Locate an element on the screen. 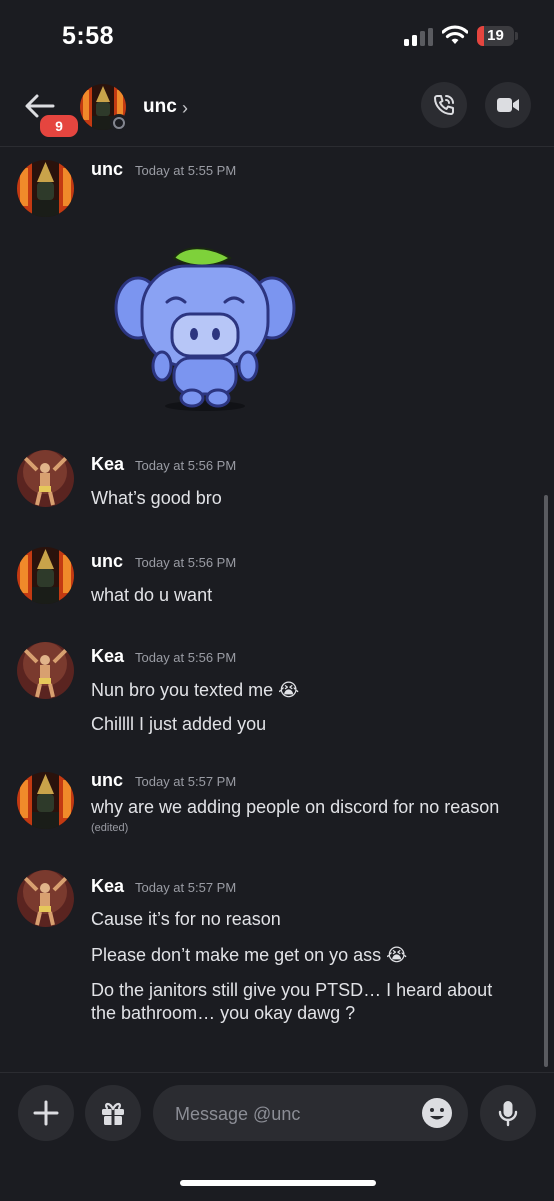  offline-status-icon is located at coordinates (119, 123).